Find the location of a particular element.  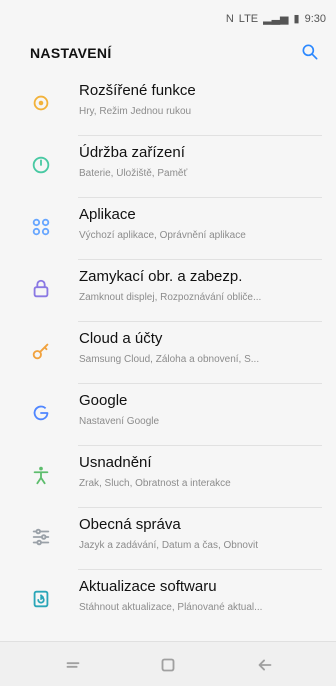

item-subtitle: Nastavení Google is located at coordinates (119, 421).